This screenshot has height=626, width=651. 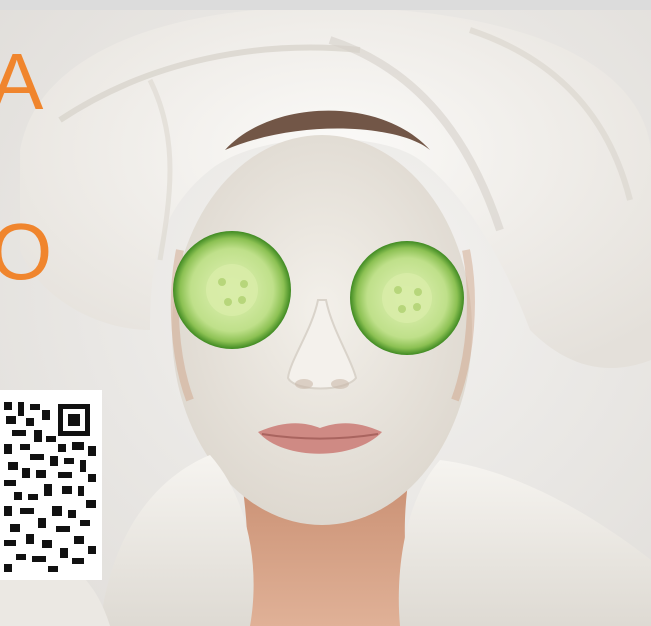 I want to click on top-edge-bar, so click(x=325, y=5).